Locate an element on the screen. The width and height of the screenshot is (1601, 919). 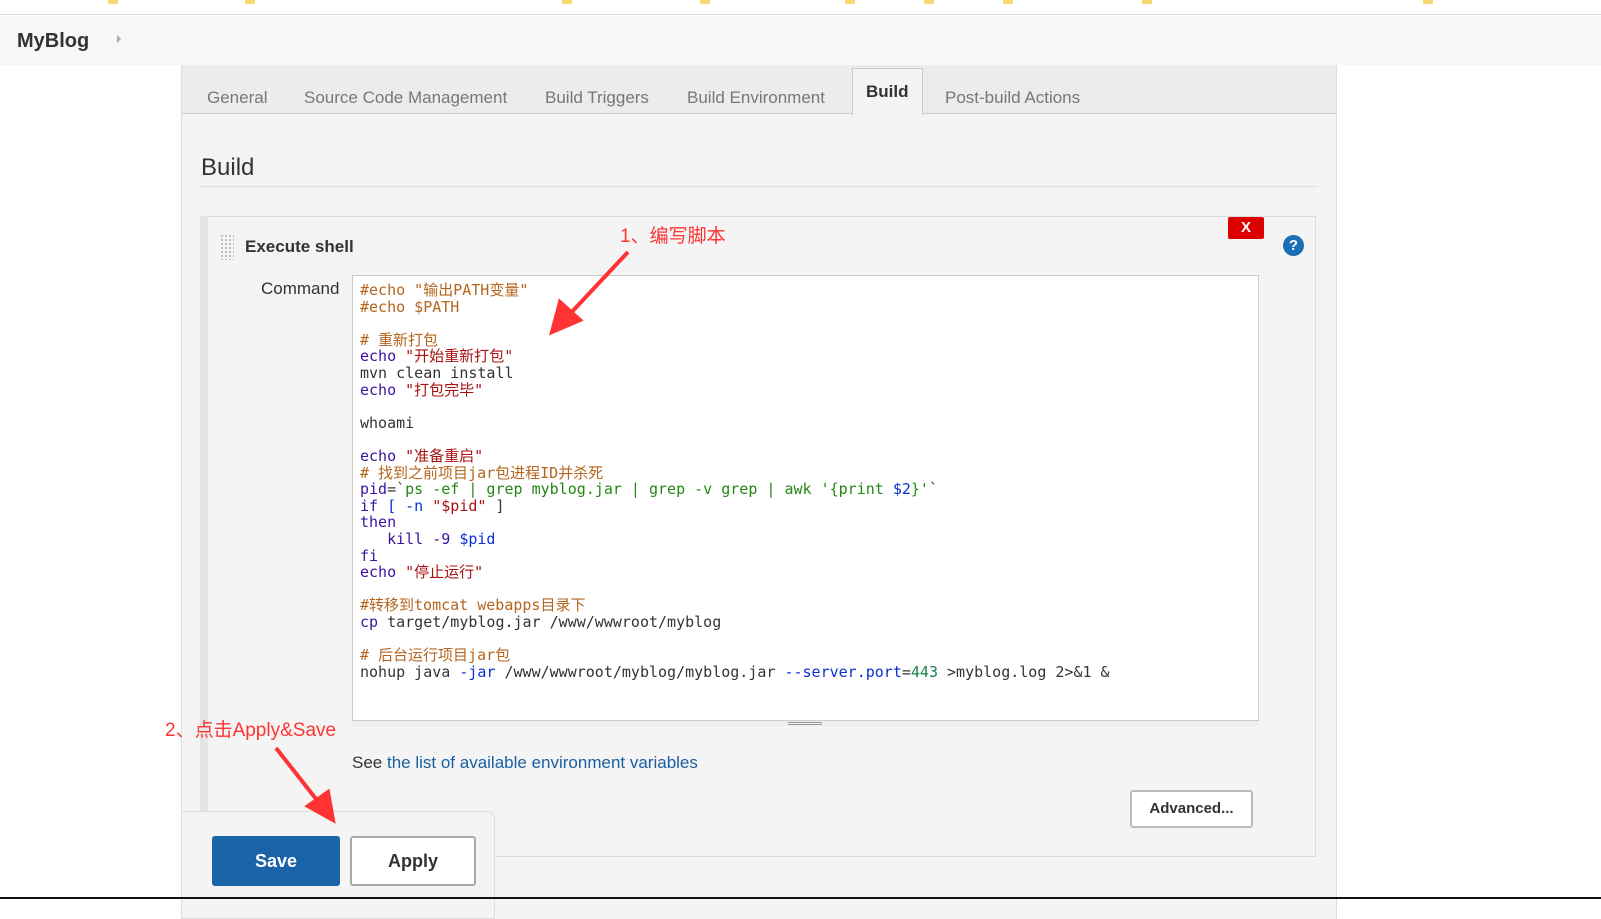
arrow-step2 is located at coordinates (298, 776).